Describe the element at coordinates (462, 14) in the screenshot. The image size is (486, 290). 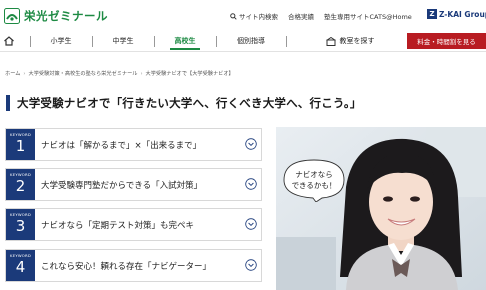
I see `zkai-group-text: Z-KAI Group` at that location.